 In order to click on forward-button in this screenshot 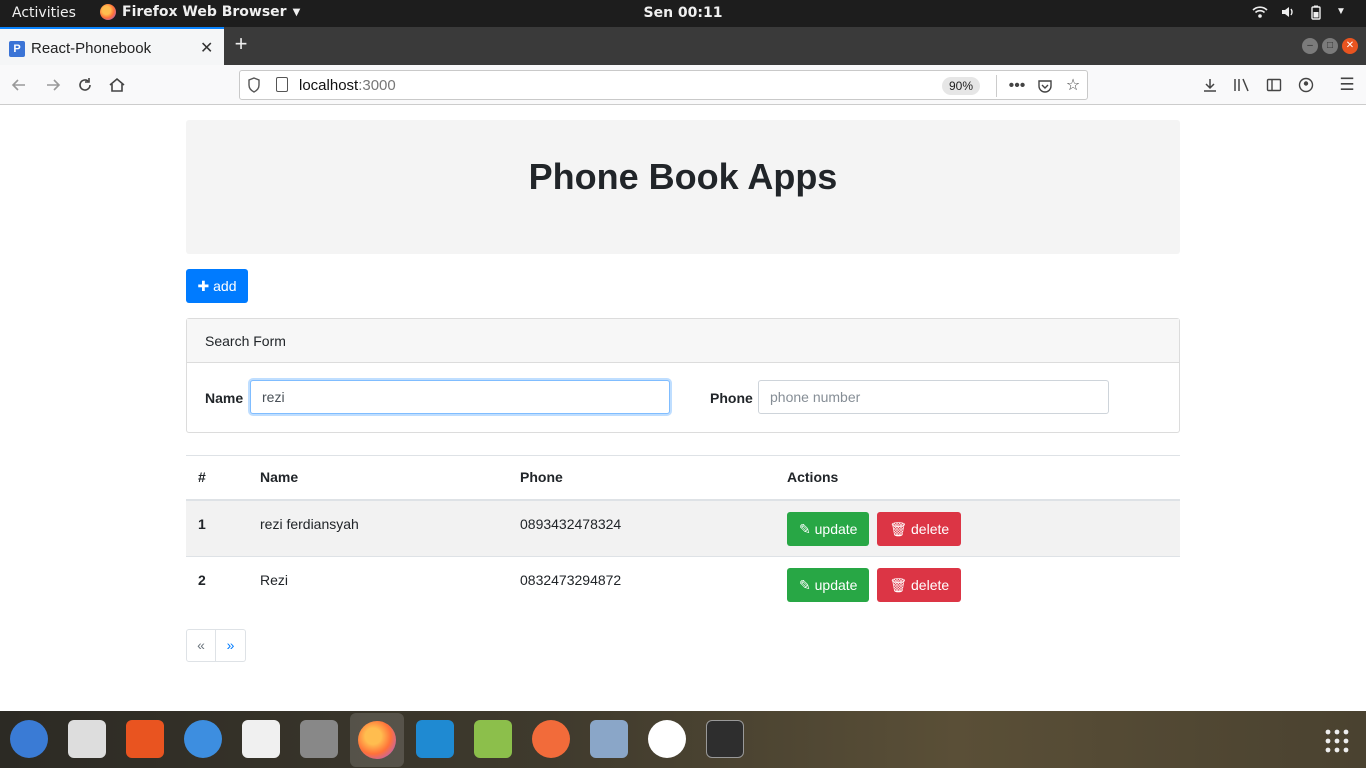, I will do `click(53, 85)`.